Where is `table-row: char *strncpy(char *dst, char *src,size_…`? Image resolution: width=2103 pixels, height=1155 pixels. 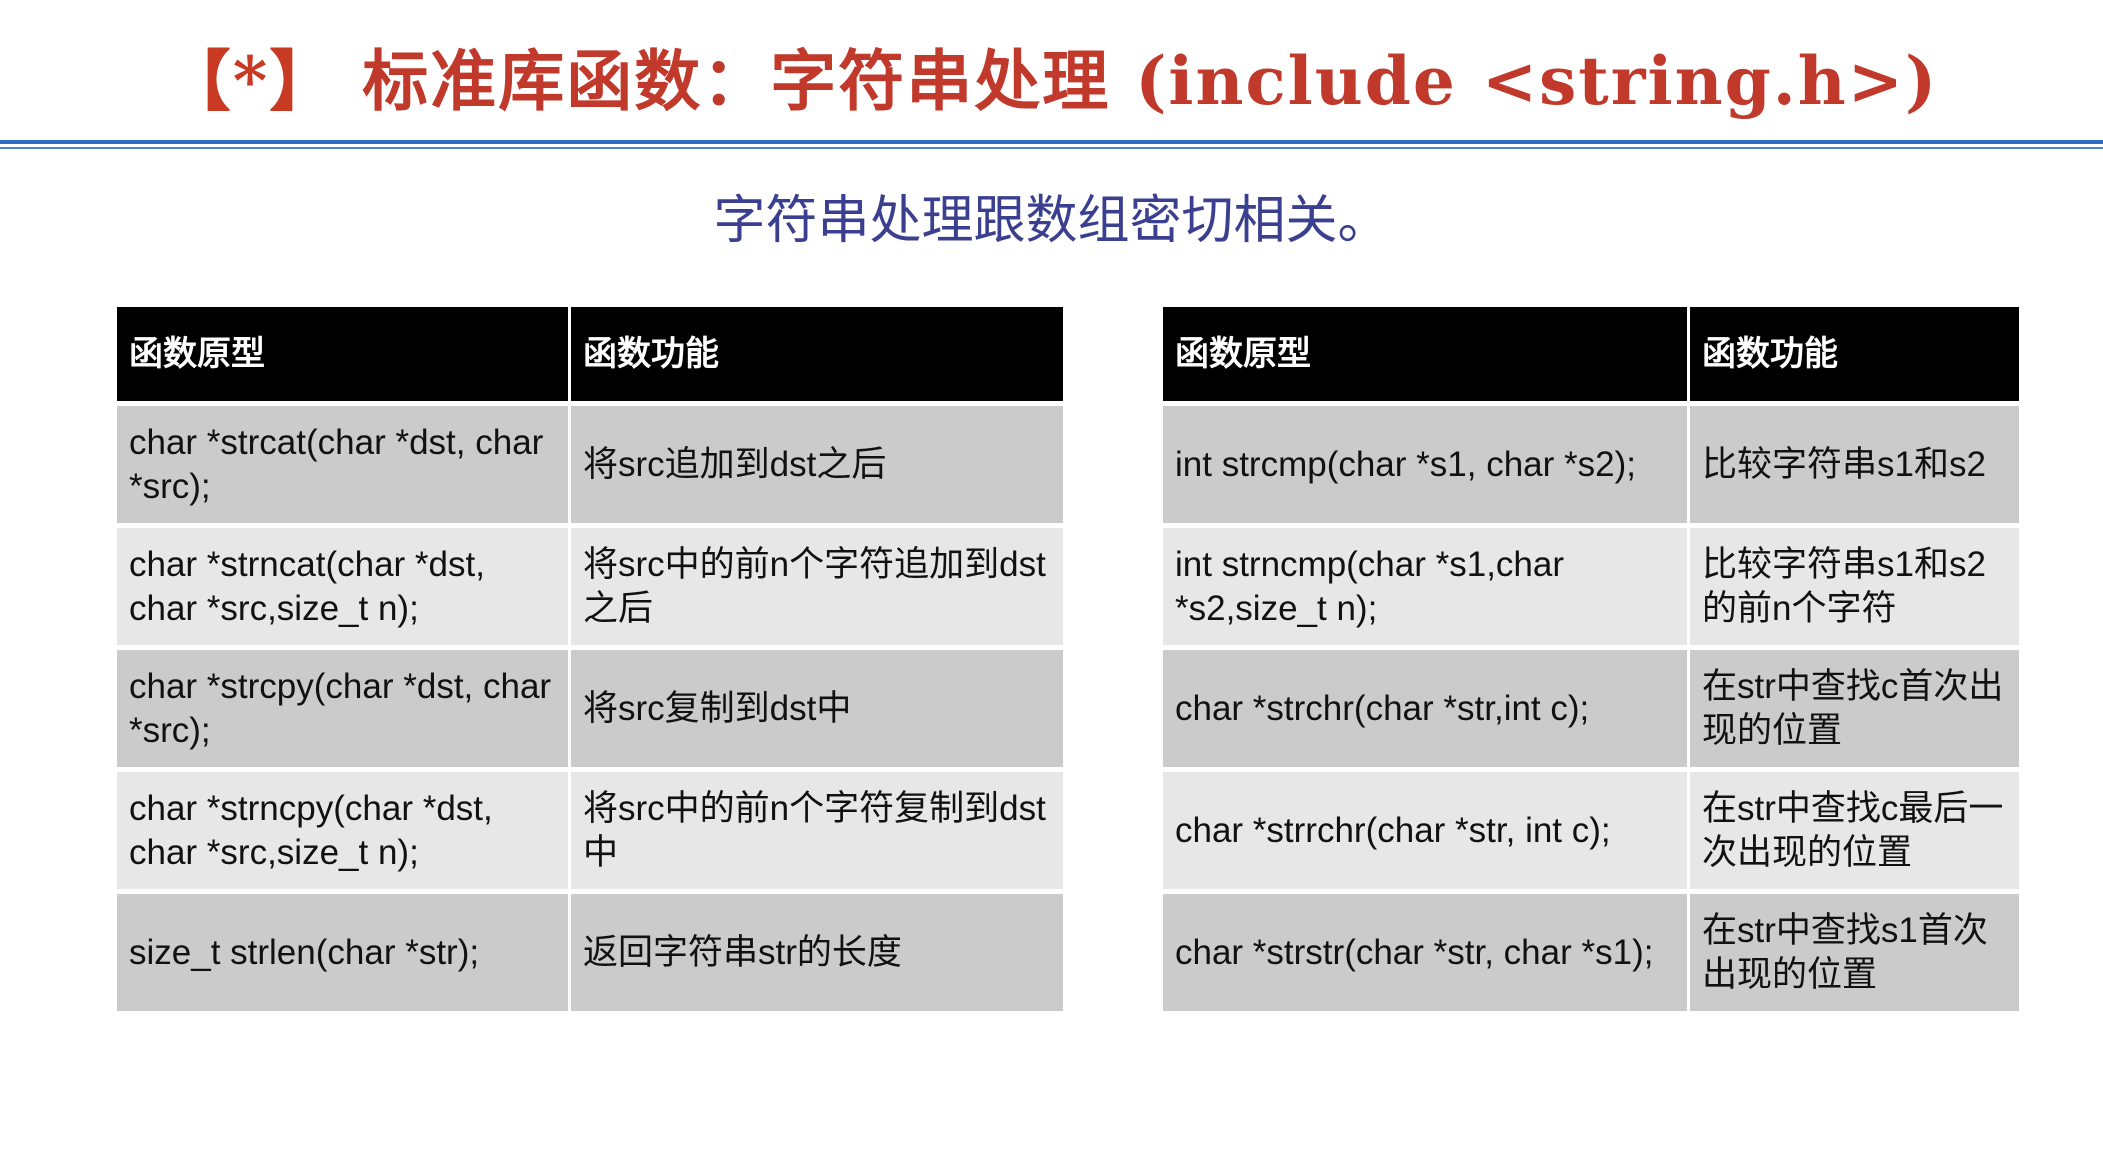
table-row: char *strncpy(char *dst, char *src,size_… is located at coordinates (590, 833).